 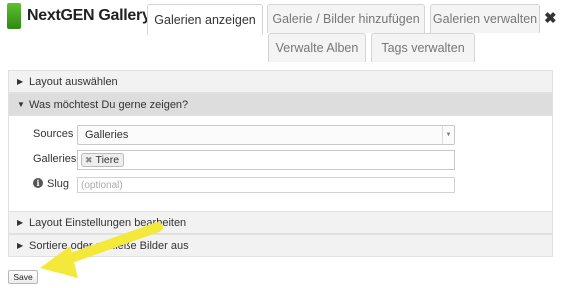 I want to click on tab-label: Tags verwalten, so click(x=423, y=48).